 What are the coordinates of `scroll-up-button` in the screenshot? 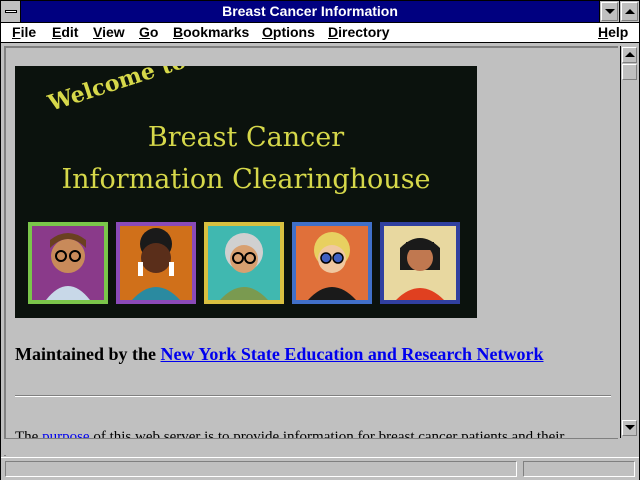 It's located at (629, 55).